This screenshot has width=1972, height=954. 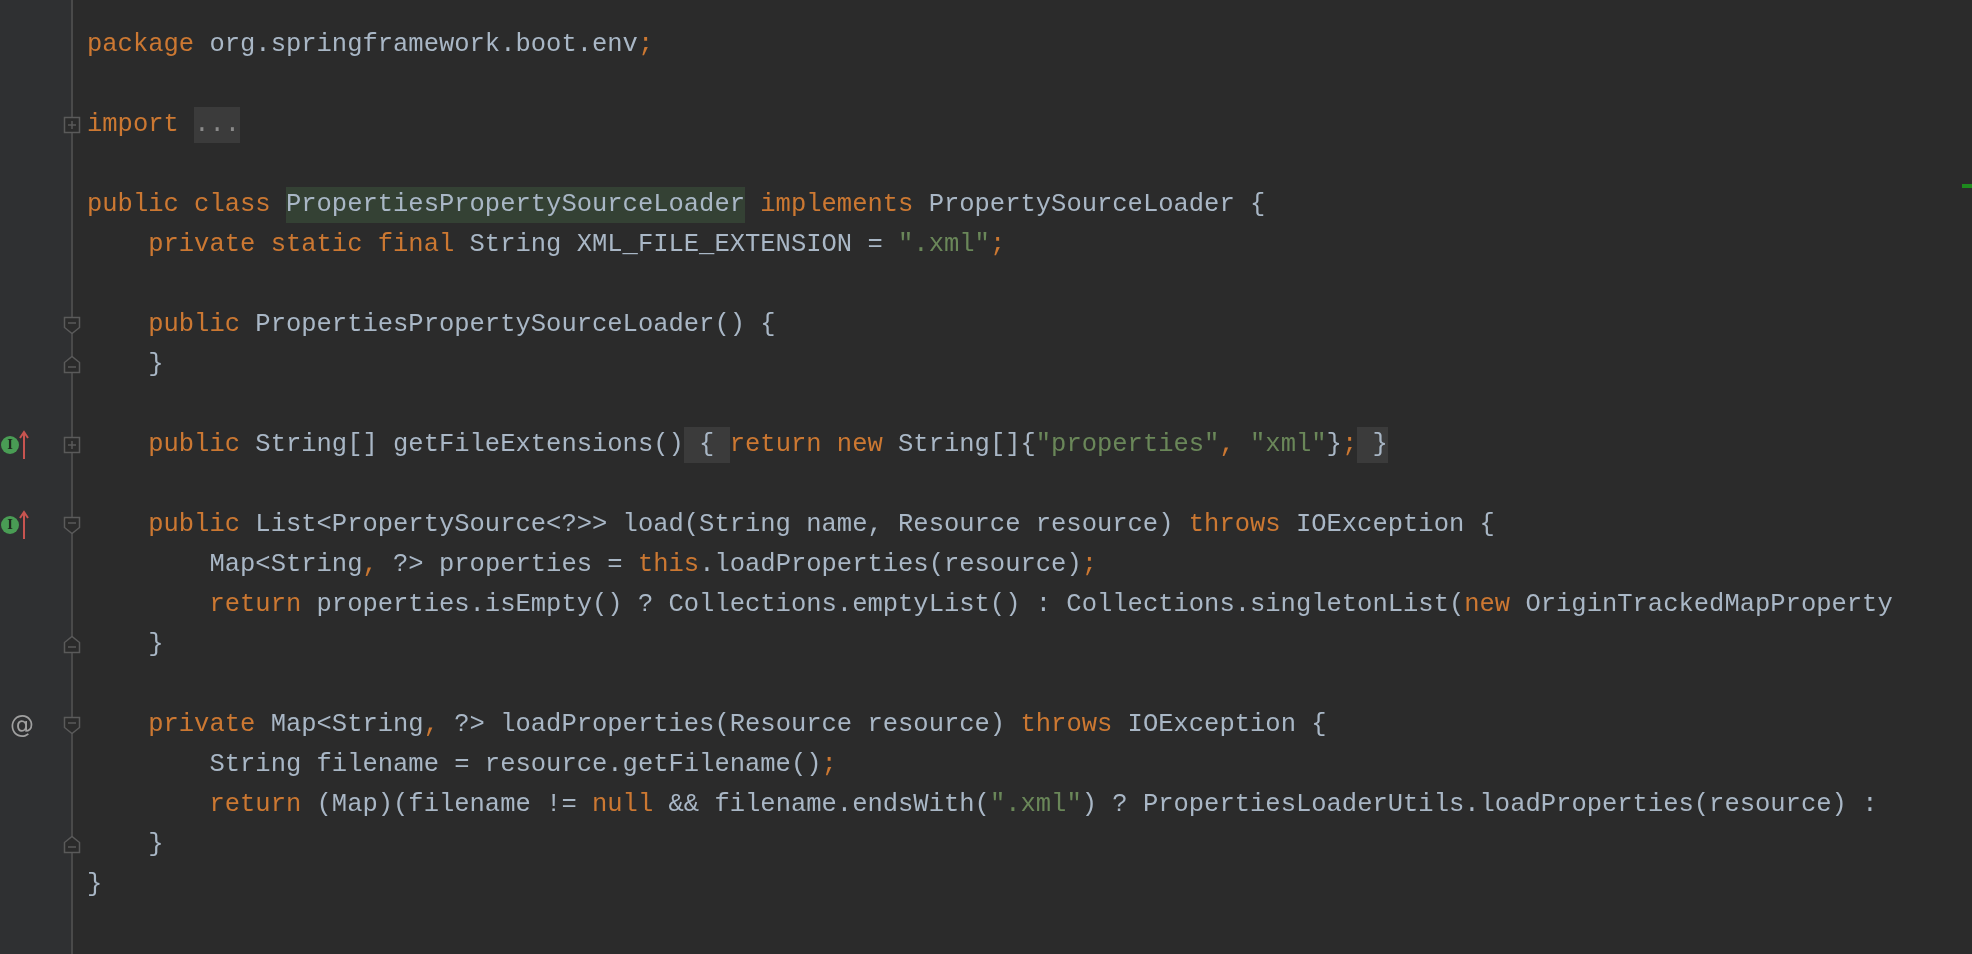 I want to click on code-line: return (Map)(filename != null && filename.endsWith(".xml") ? PropertiesLoaderUtils.loadProperties(resource) :, so click(x=1043, y=805).